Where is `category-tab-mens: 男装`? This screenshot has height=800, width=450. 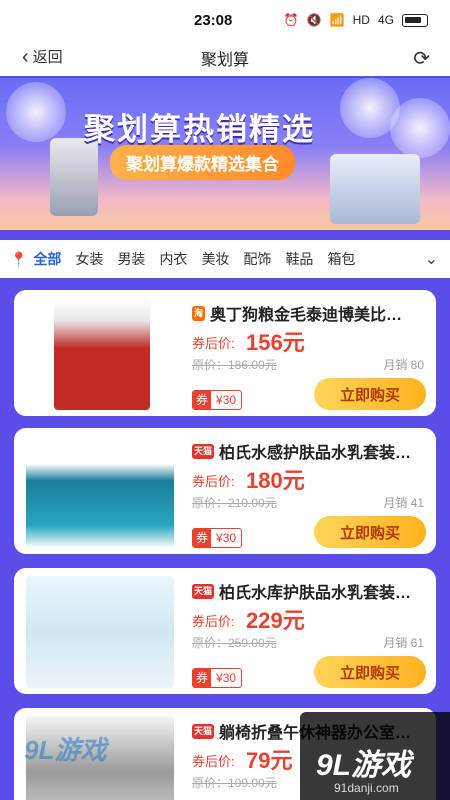 category-tab-mens: 男装 is located at coordinates (131, 259).